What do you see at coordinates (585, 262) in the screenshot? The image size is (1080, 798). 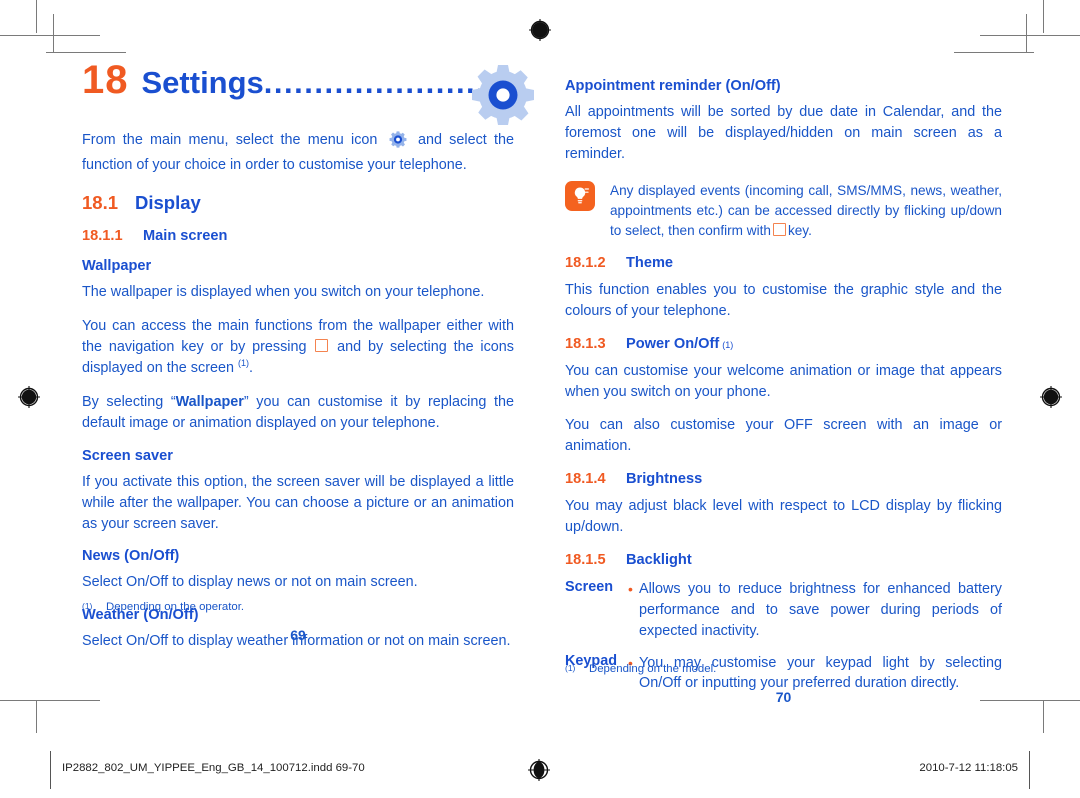 I see `theme-number: 18.1.2` at bounding box center [585, 262].